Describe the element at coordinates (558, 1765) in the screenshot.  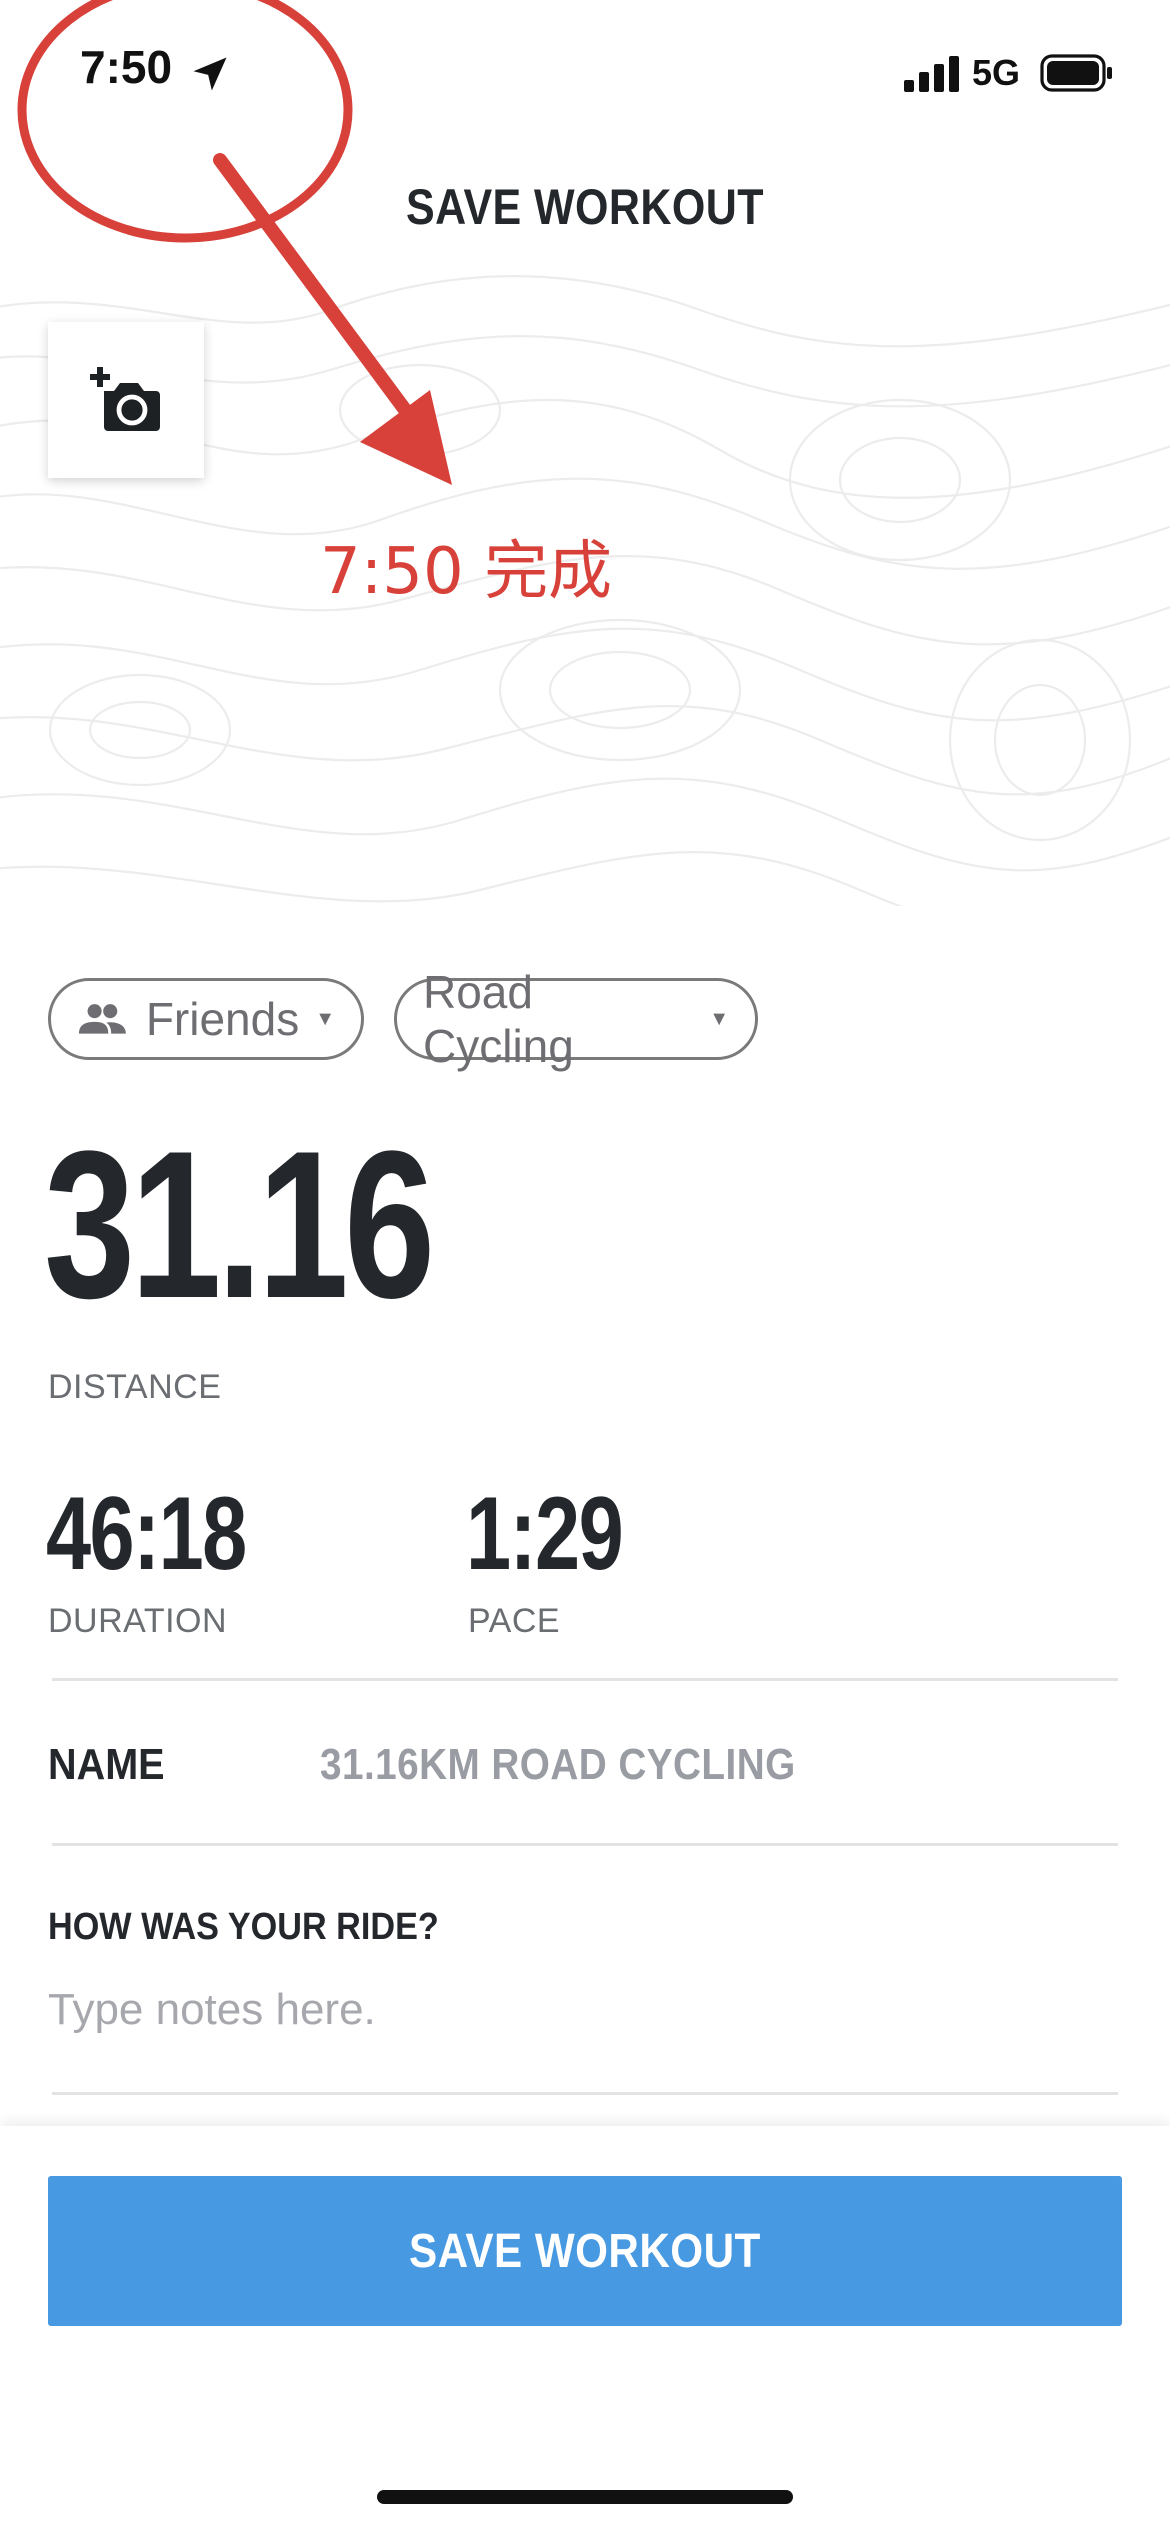
I see `workout-name-field: 31.16KM ROAD CYCLING` at that location.